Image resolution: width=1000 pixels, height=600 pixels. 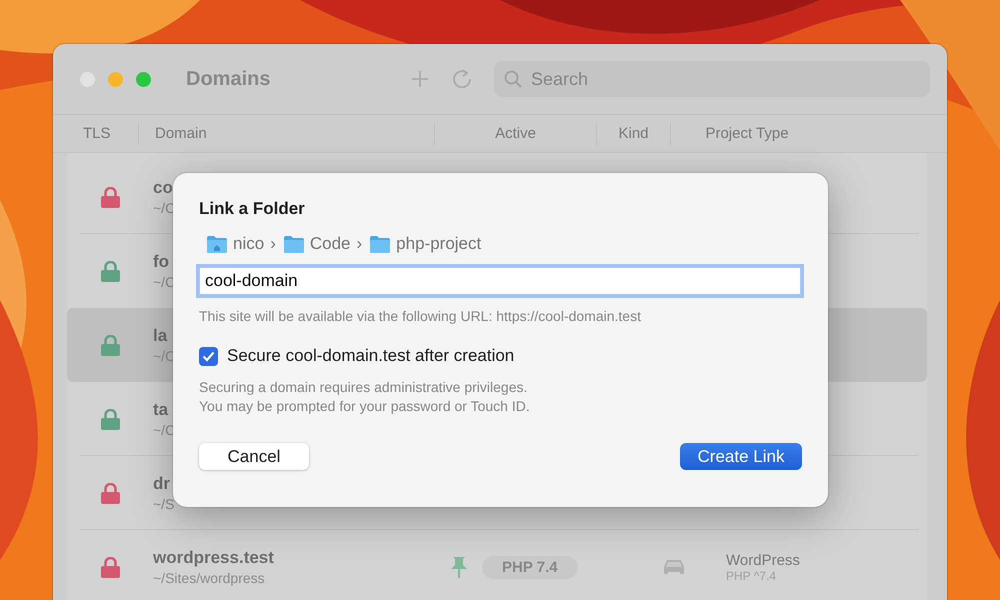 I want to click on project-type: WordPress, so click(x=763, y=560).